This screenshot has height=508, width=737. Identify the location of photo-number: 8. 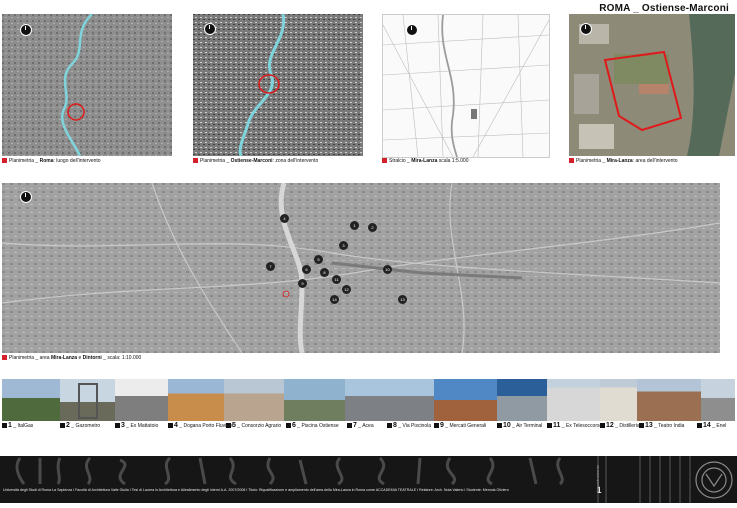
(395, 425).